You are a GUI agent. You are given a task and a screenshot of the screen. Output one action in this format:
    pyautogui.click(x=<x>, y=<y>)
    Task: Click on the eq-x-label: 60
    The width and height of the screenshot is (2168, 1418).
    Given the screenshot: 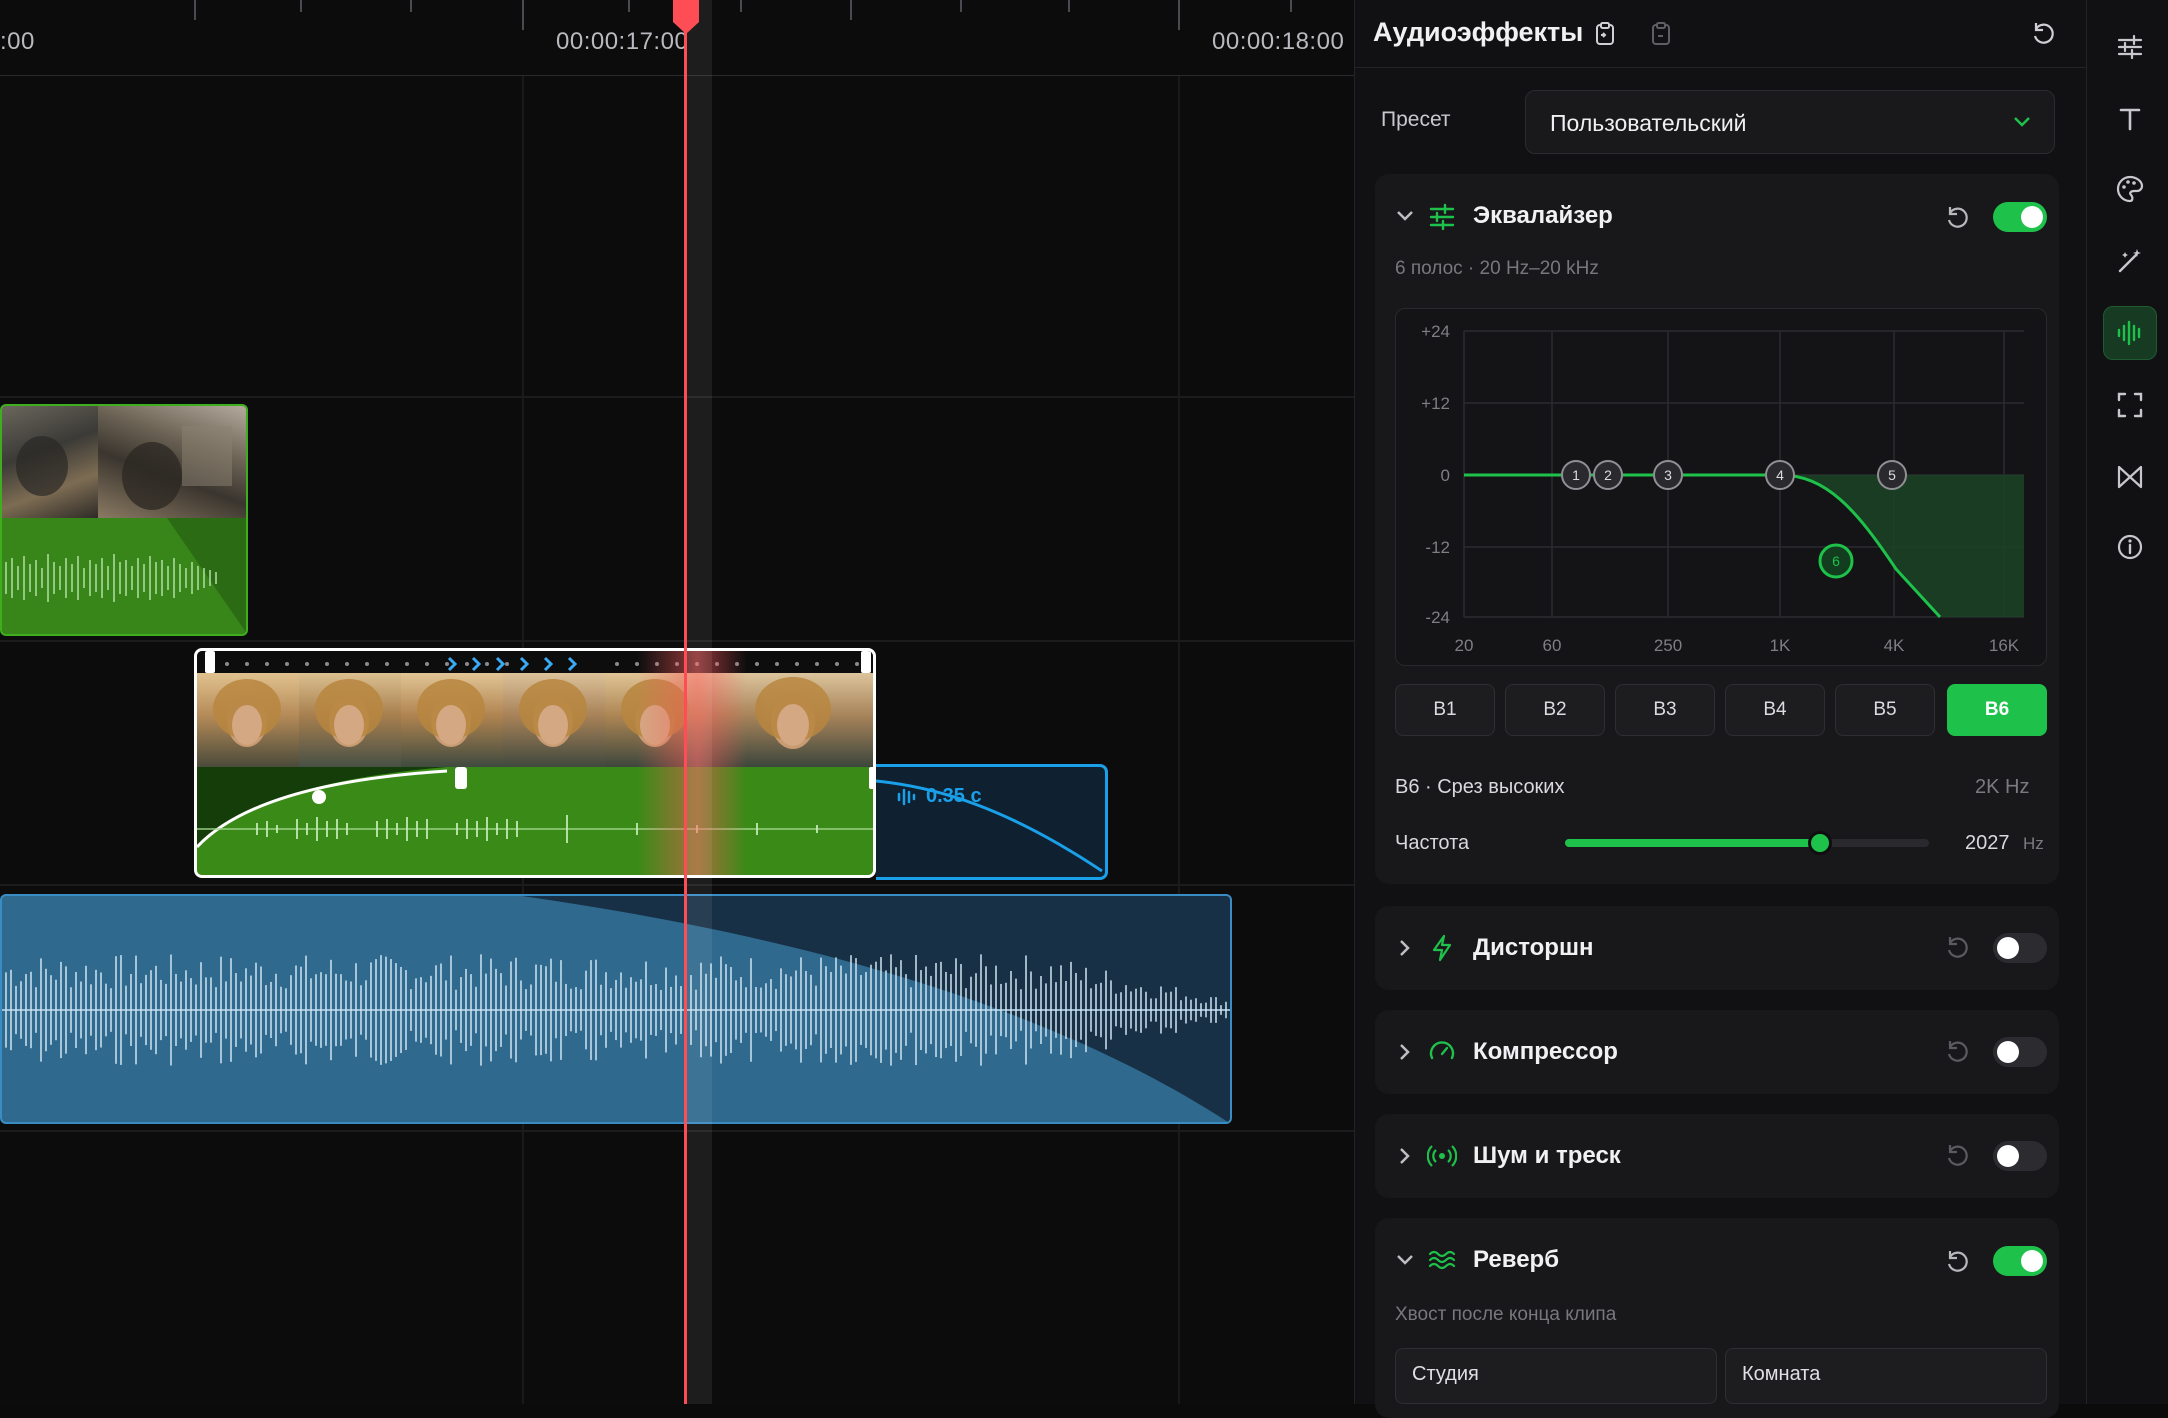 What is the action you would take?
    pyautogui.click(x=1552, y=645)
    